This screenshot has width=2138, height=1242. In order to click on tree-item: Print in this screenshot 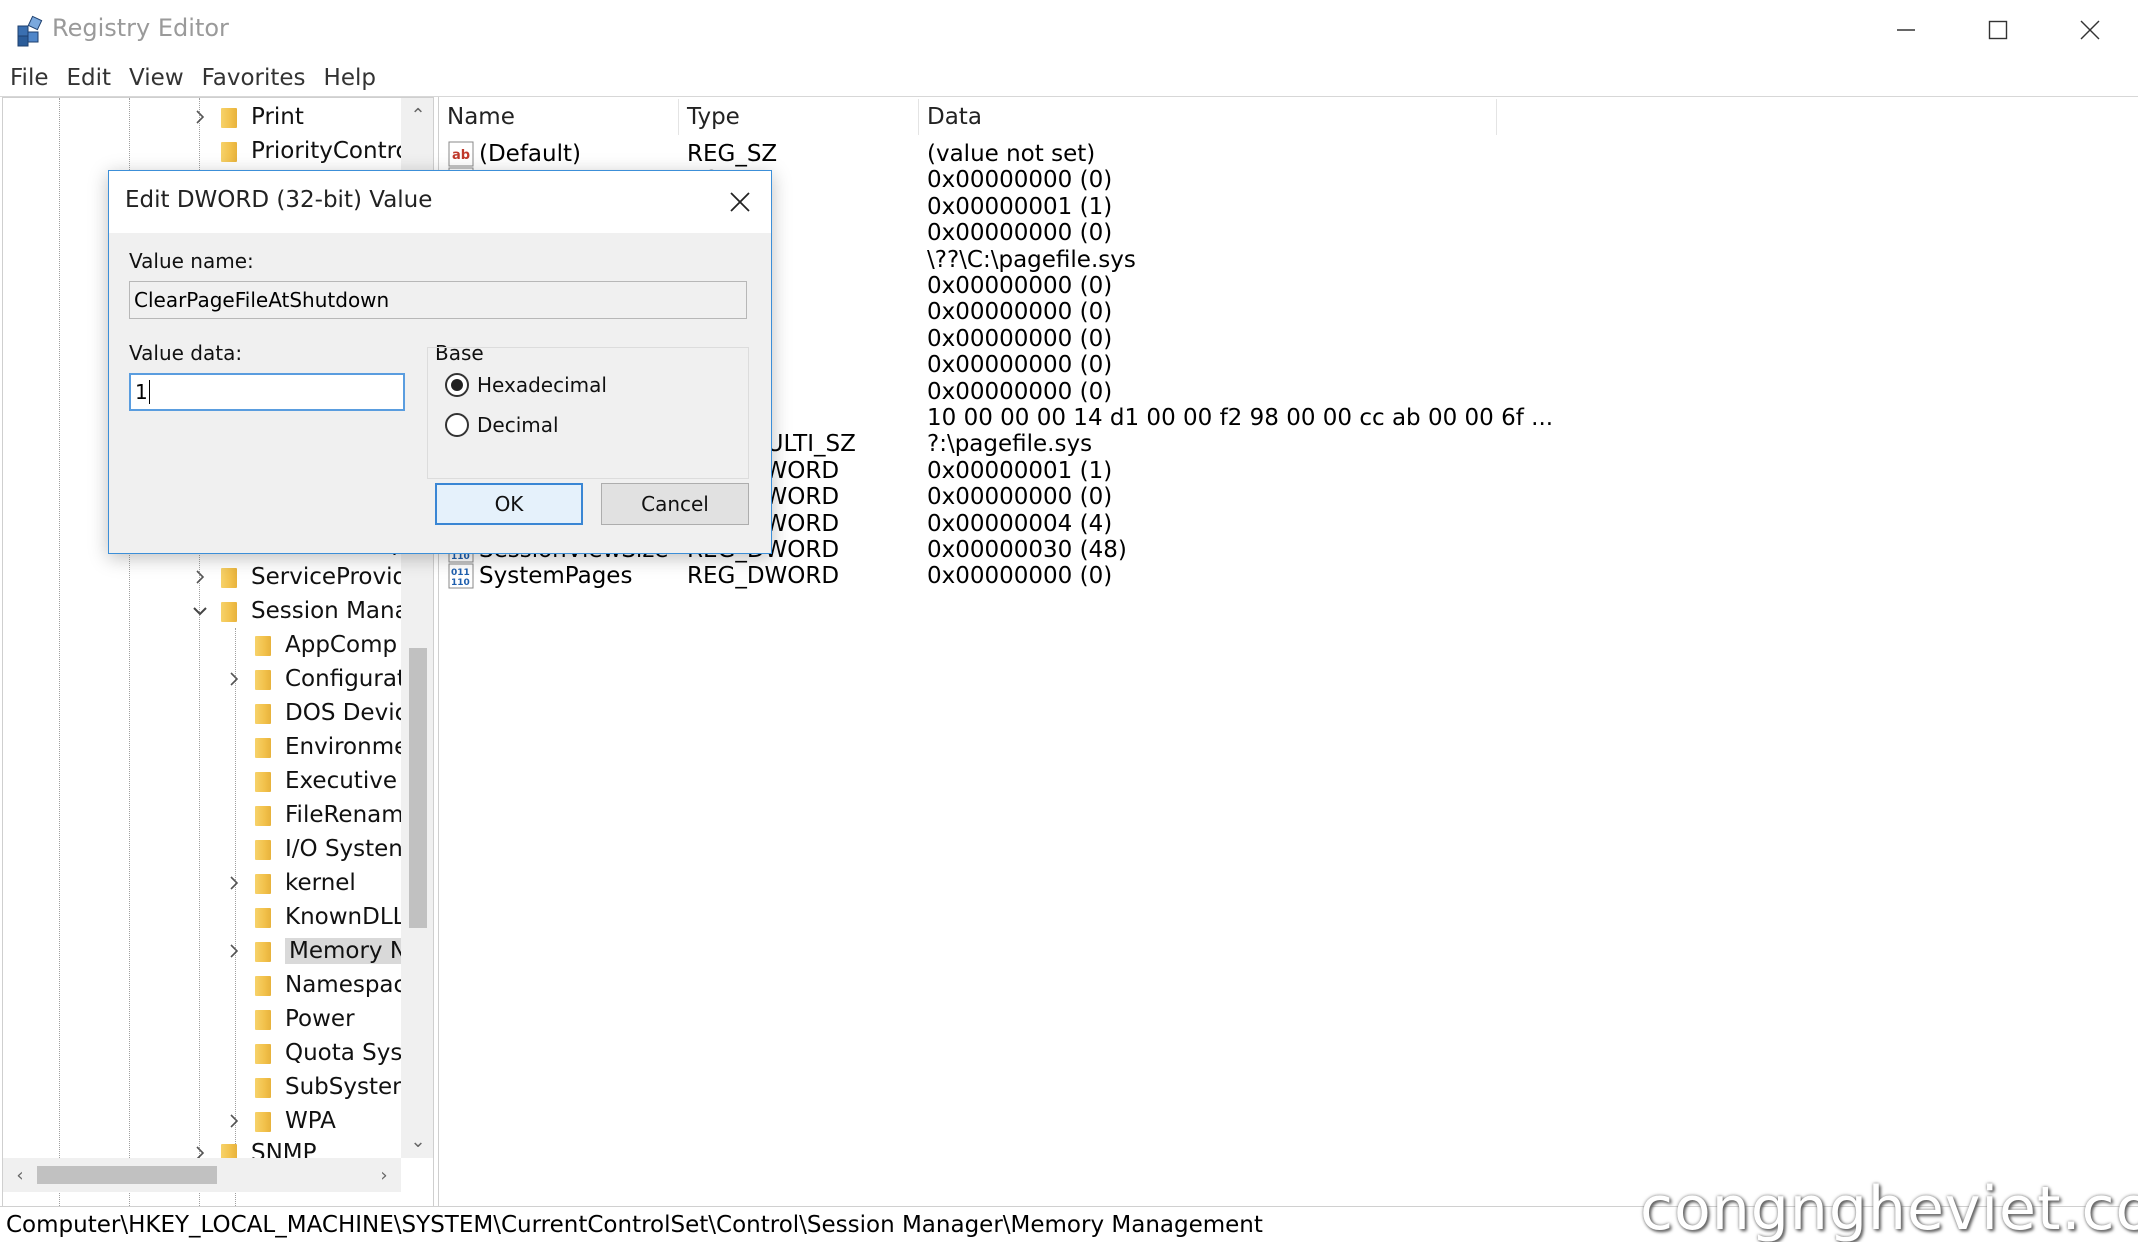, I will do `click(246, 117)`.